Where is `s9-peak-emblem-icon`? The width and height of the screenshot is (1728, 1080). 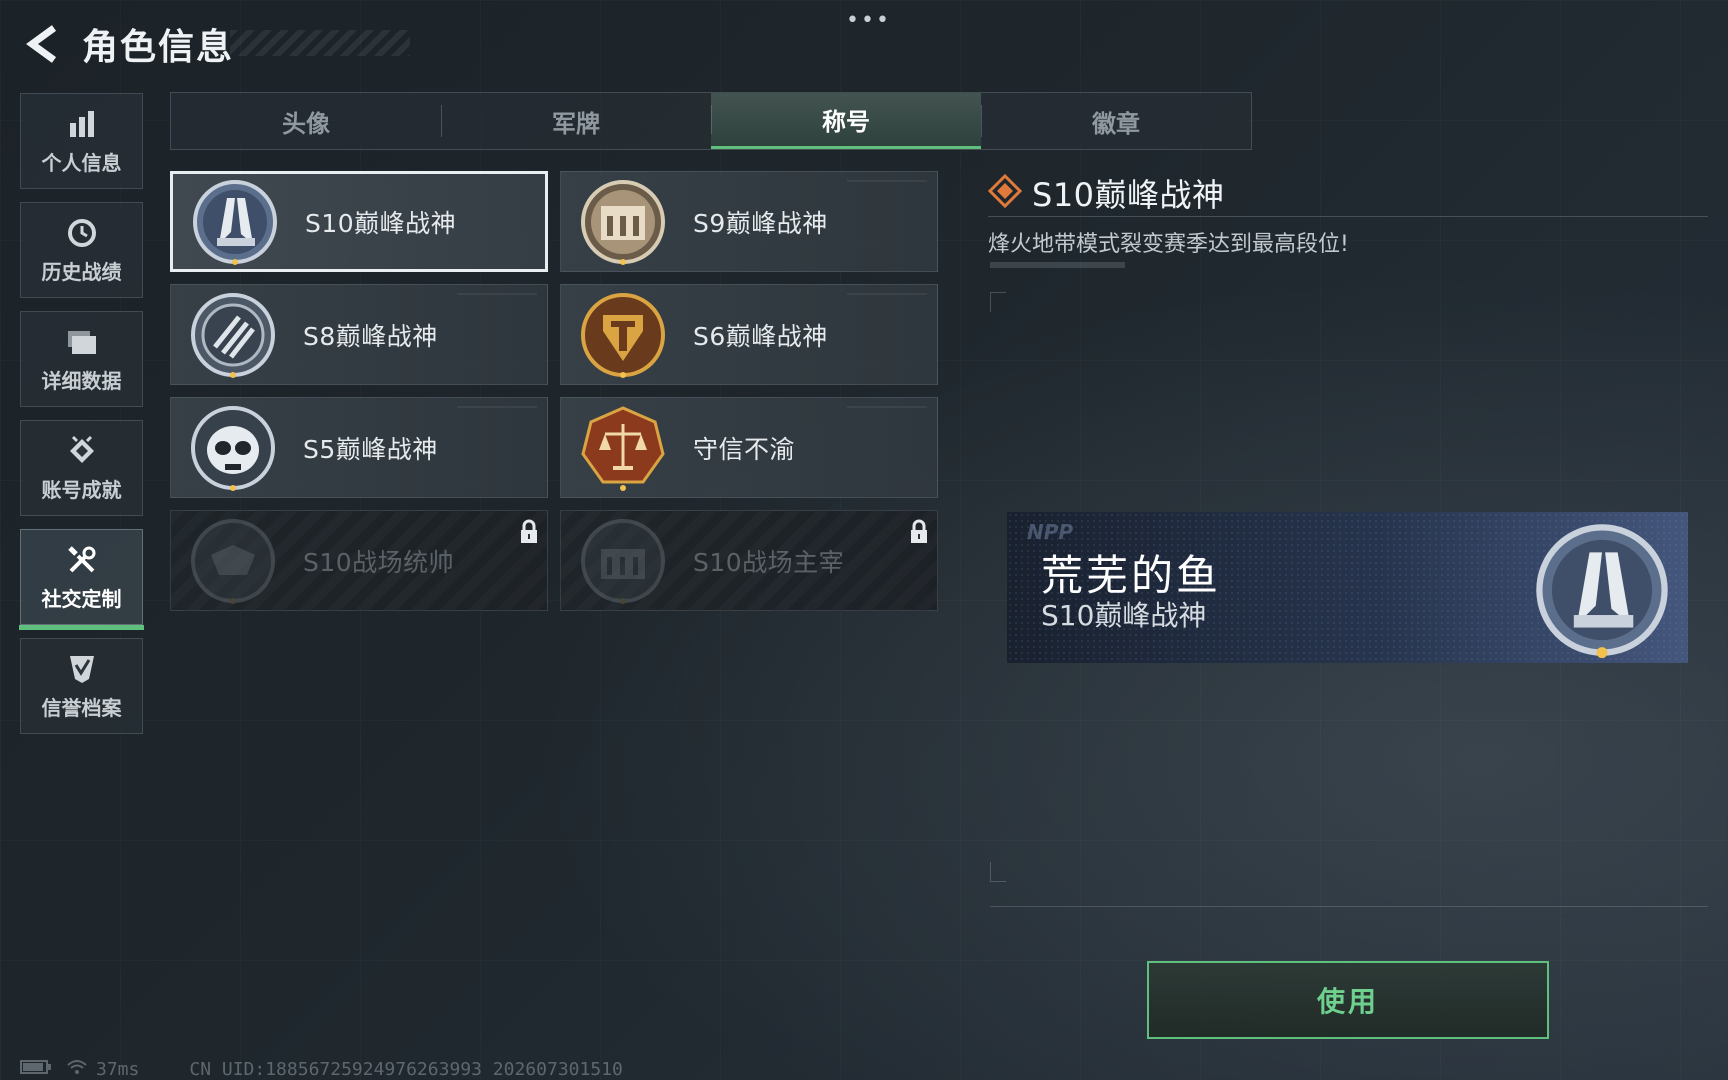
s9-peak-emblem-icon is located at coordinates (623, 222).